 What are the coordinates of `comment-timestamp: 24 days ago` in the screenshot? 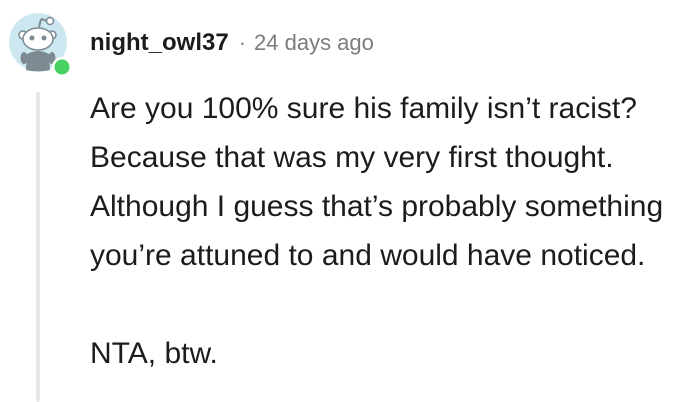 It's located at (314, 43).